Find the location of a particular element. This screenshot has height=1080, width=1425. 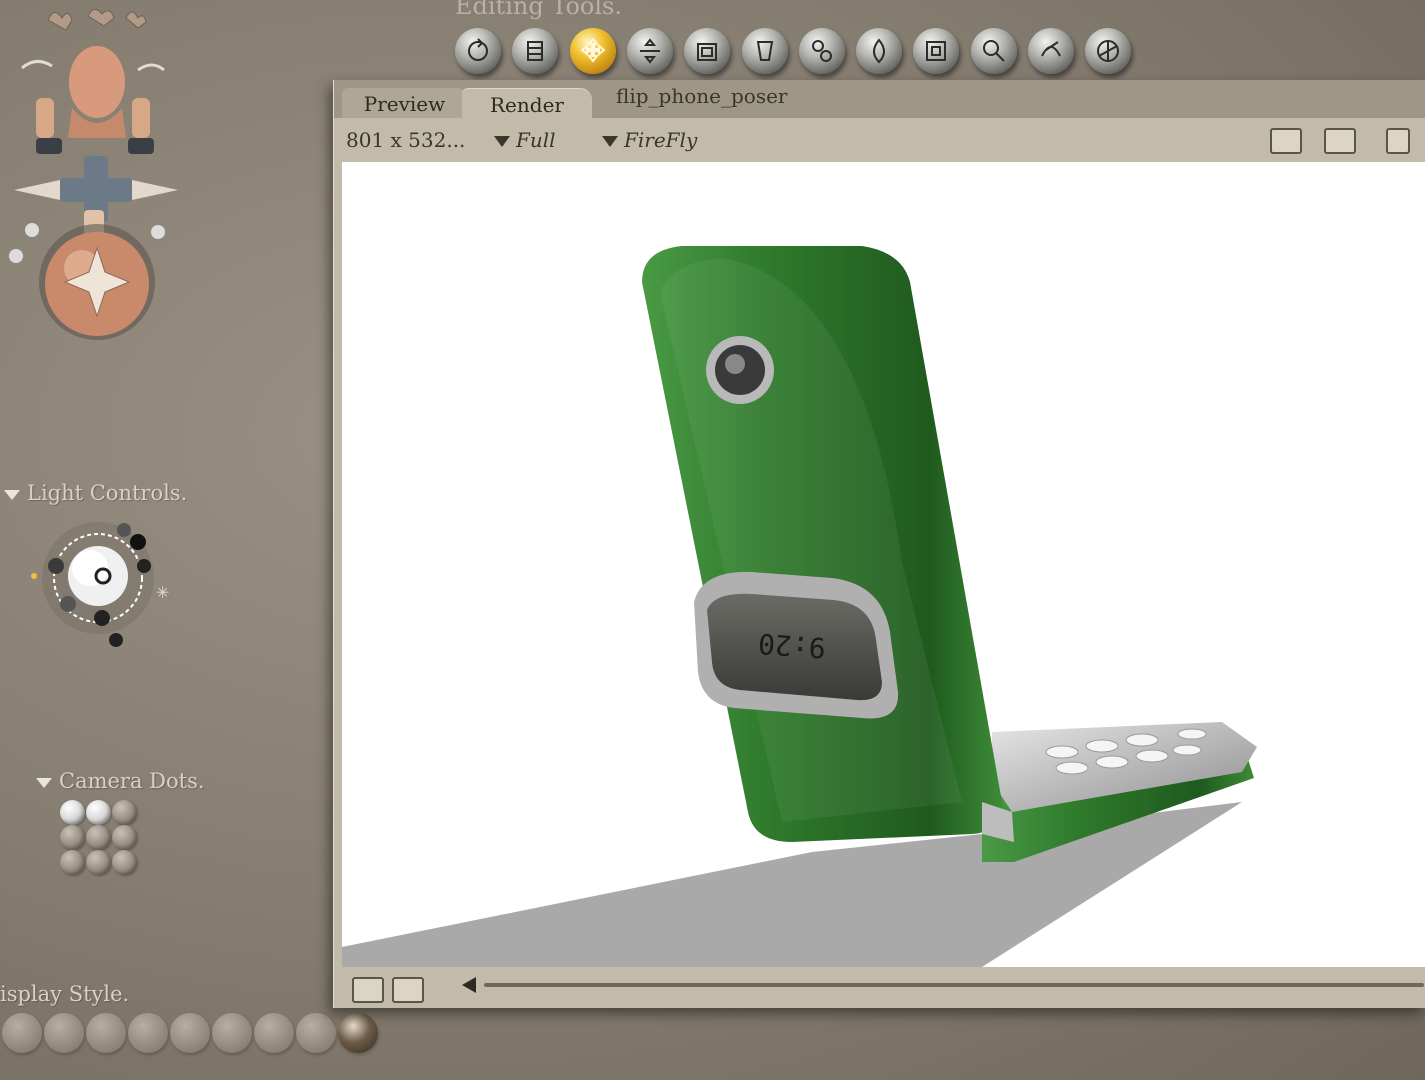

display-style-label: isplay Style. is located at coordinates (65, 994).